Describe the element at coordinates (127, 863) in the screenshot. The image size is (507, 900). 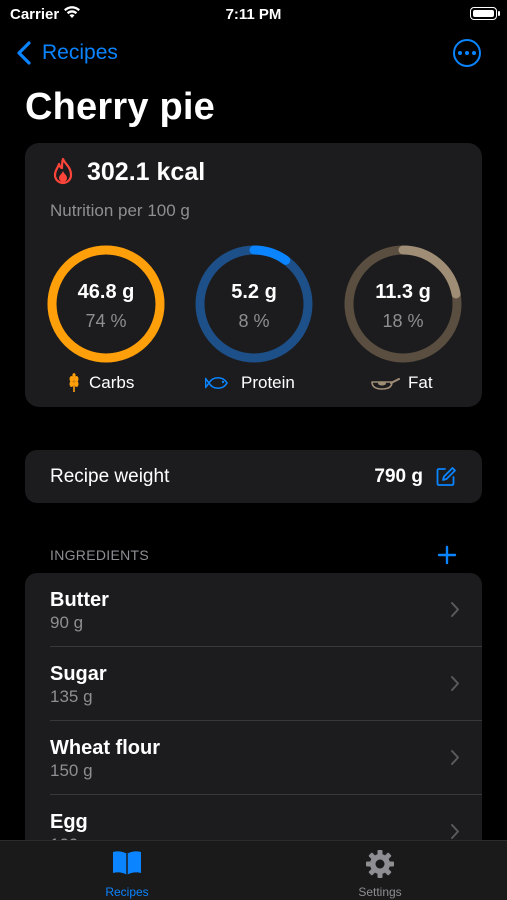
I see `book-icon` at that location.